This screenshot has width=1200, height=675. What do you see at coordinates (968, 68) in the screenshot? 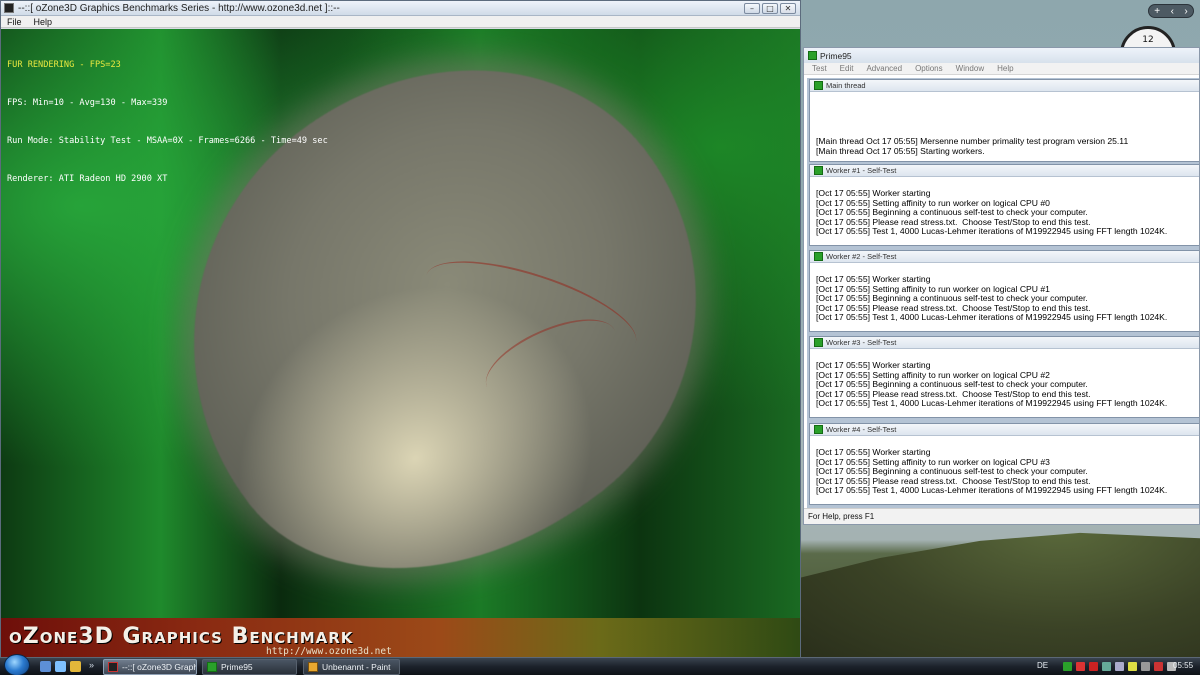
I see `menu-window: Window` at bounding box center [968, 68].